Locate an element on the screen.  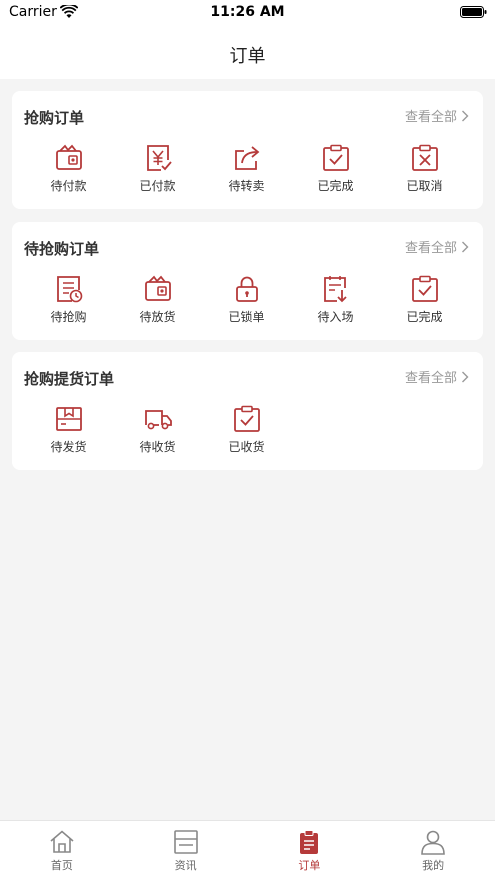
order-status-pending-shipment: 待发货 is located at coordinates (68, 429).